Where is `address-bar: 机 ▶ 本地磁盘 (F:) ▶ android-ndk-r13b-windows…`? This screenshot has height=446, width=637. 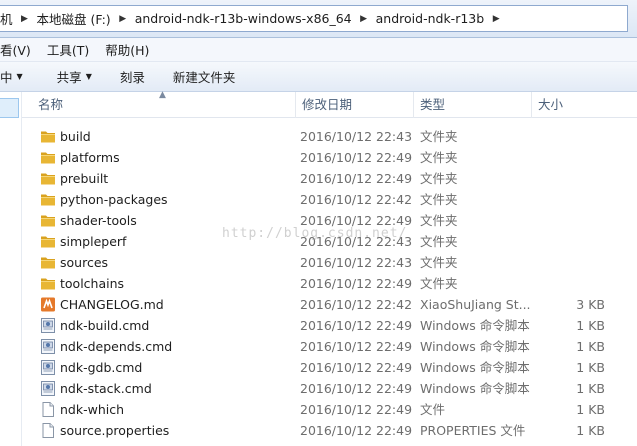 address-bar: 机 ▶ 本地磁盘 (F:) ▶ android-ndk-r13b-windows… is located at coordinates (314, 18).